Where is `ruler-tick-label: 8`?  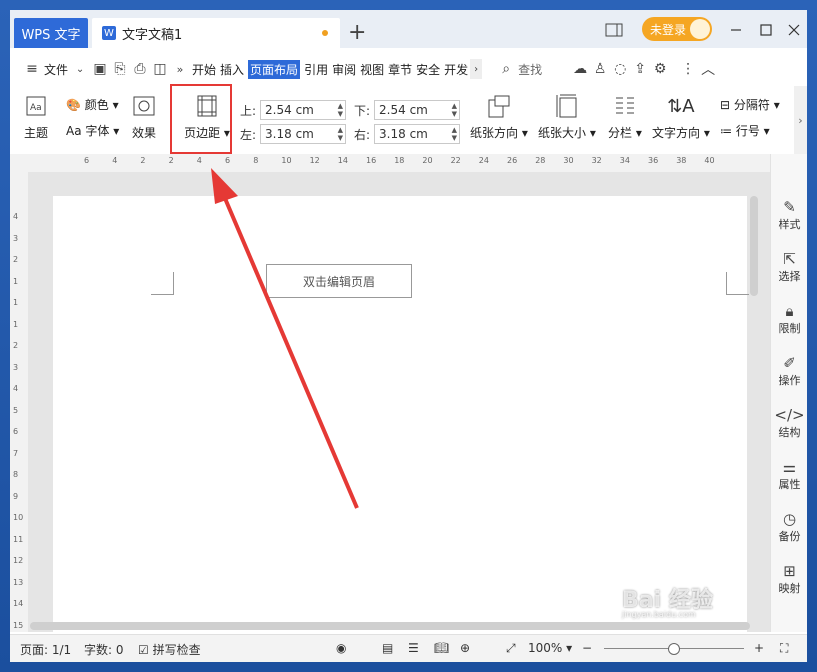 ruler-tick-label: 8 is located at coordinates (16, 474).